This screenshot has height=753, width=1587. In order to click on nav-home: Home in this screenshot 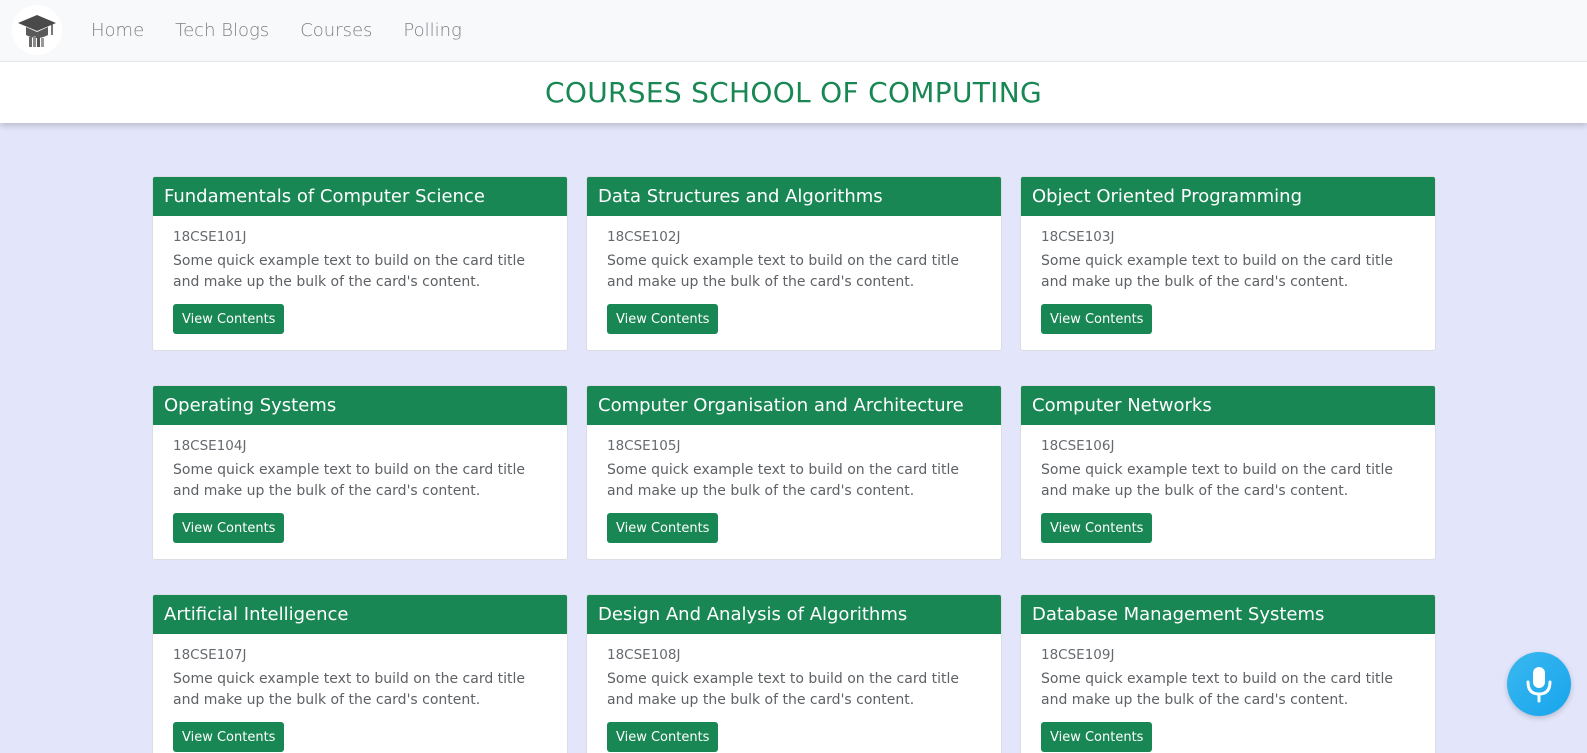, I will do `click(117, 30)`.